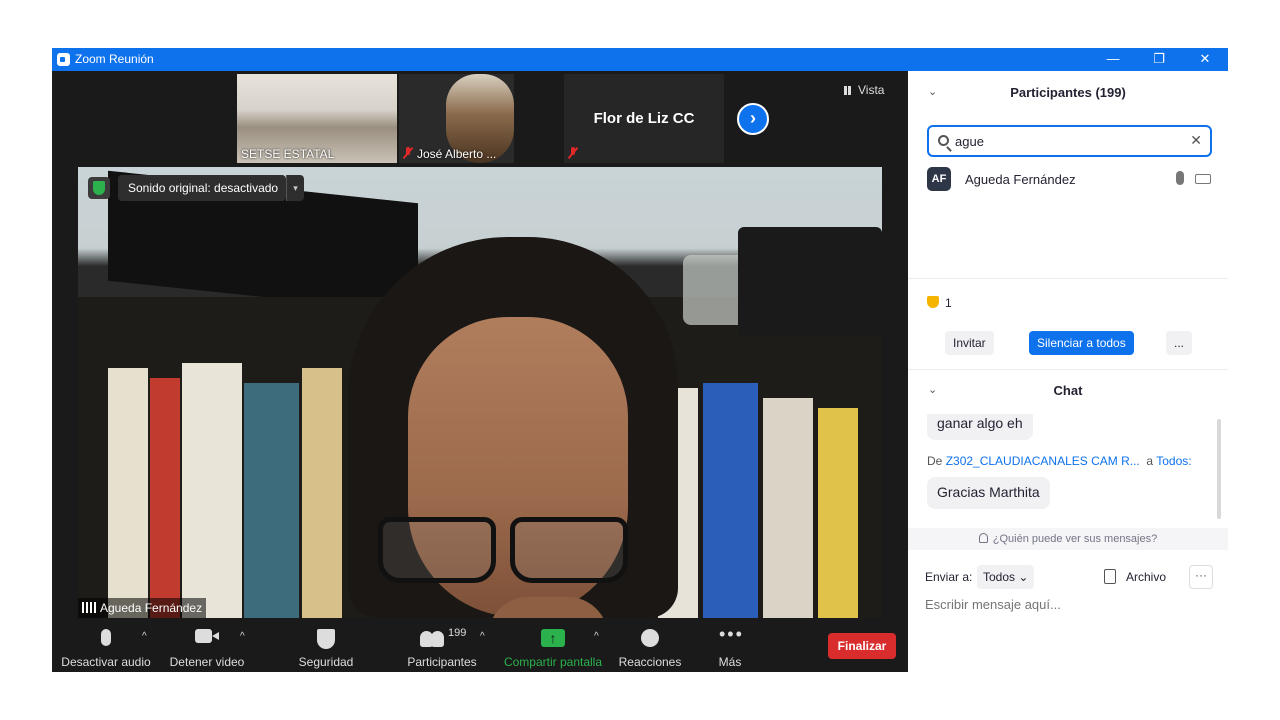 The width and height of the screenshot is (1280, 720). What do you see at coordinates (1159, 59) in the screenshot?
I see `restore-button: ❐` at bounding box center [1159, 59].